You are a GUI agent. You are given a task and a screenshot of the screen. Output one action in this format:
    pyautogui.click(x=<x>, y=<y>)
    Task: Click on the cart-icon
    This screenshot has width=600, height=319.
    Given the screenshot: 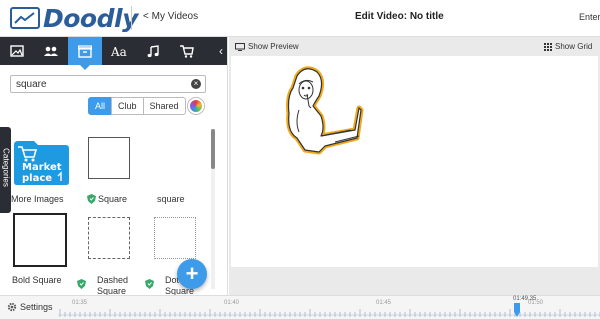 What is the action you would take?
    pyautogui.click(x=187, y=51)
    